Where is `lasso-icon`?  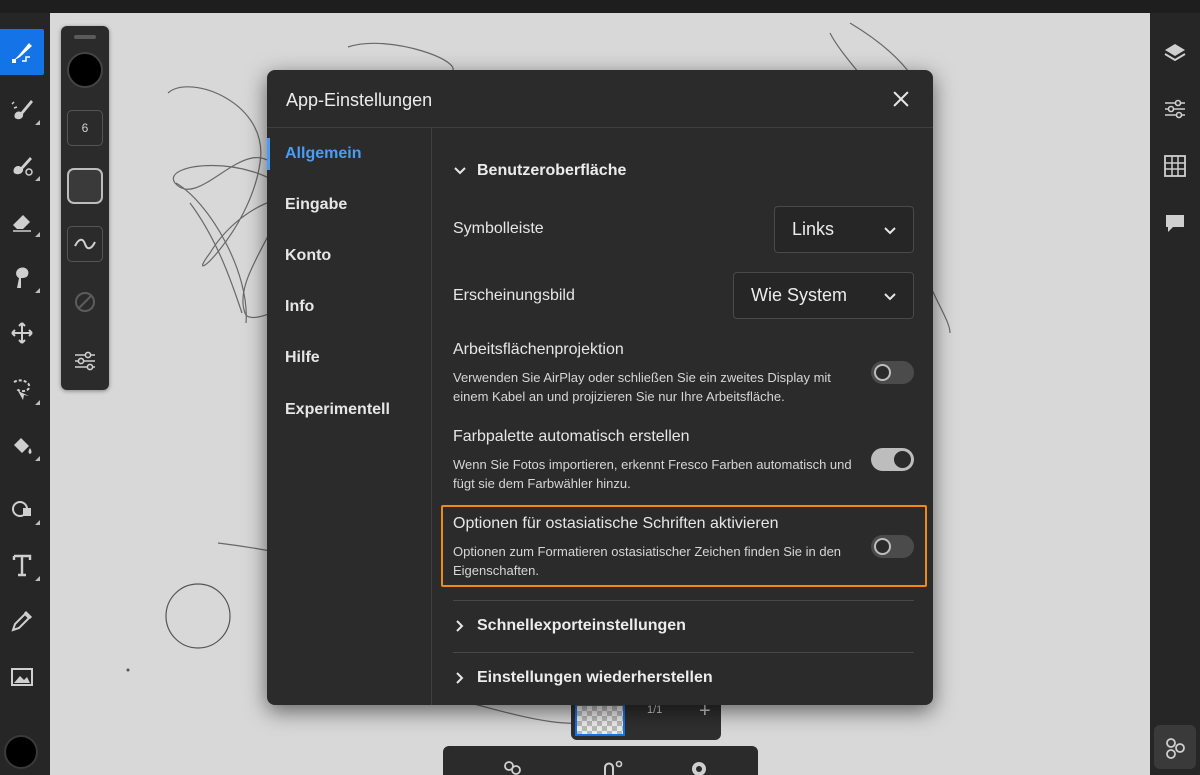
lasso-icon is located at coordinates (22, 389).